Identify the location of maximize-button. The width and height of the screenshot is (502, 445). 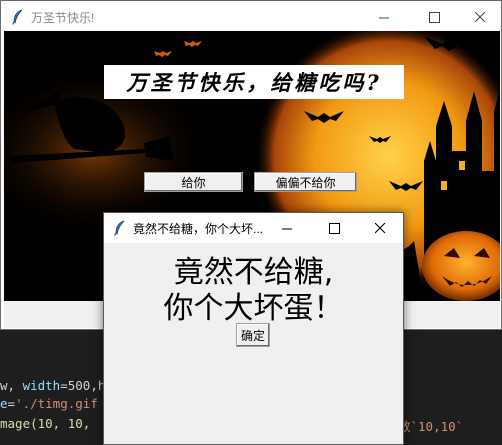
(434, 17).